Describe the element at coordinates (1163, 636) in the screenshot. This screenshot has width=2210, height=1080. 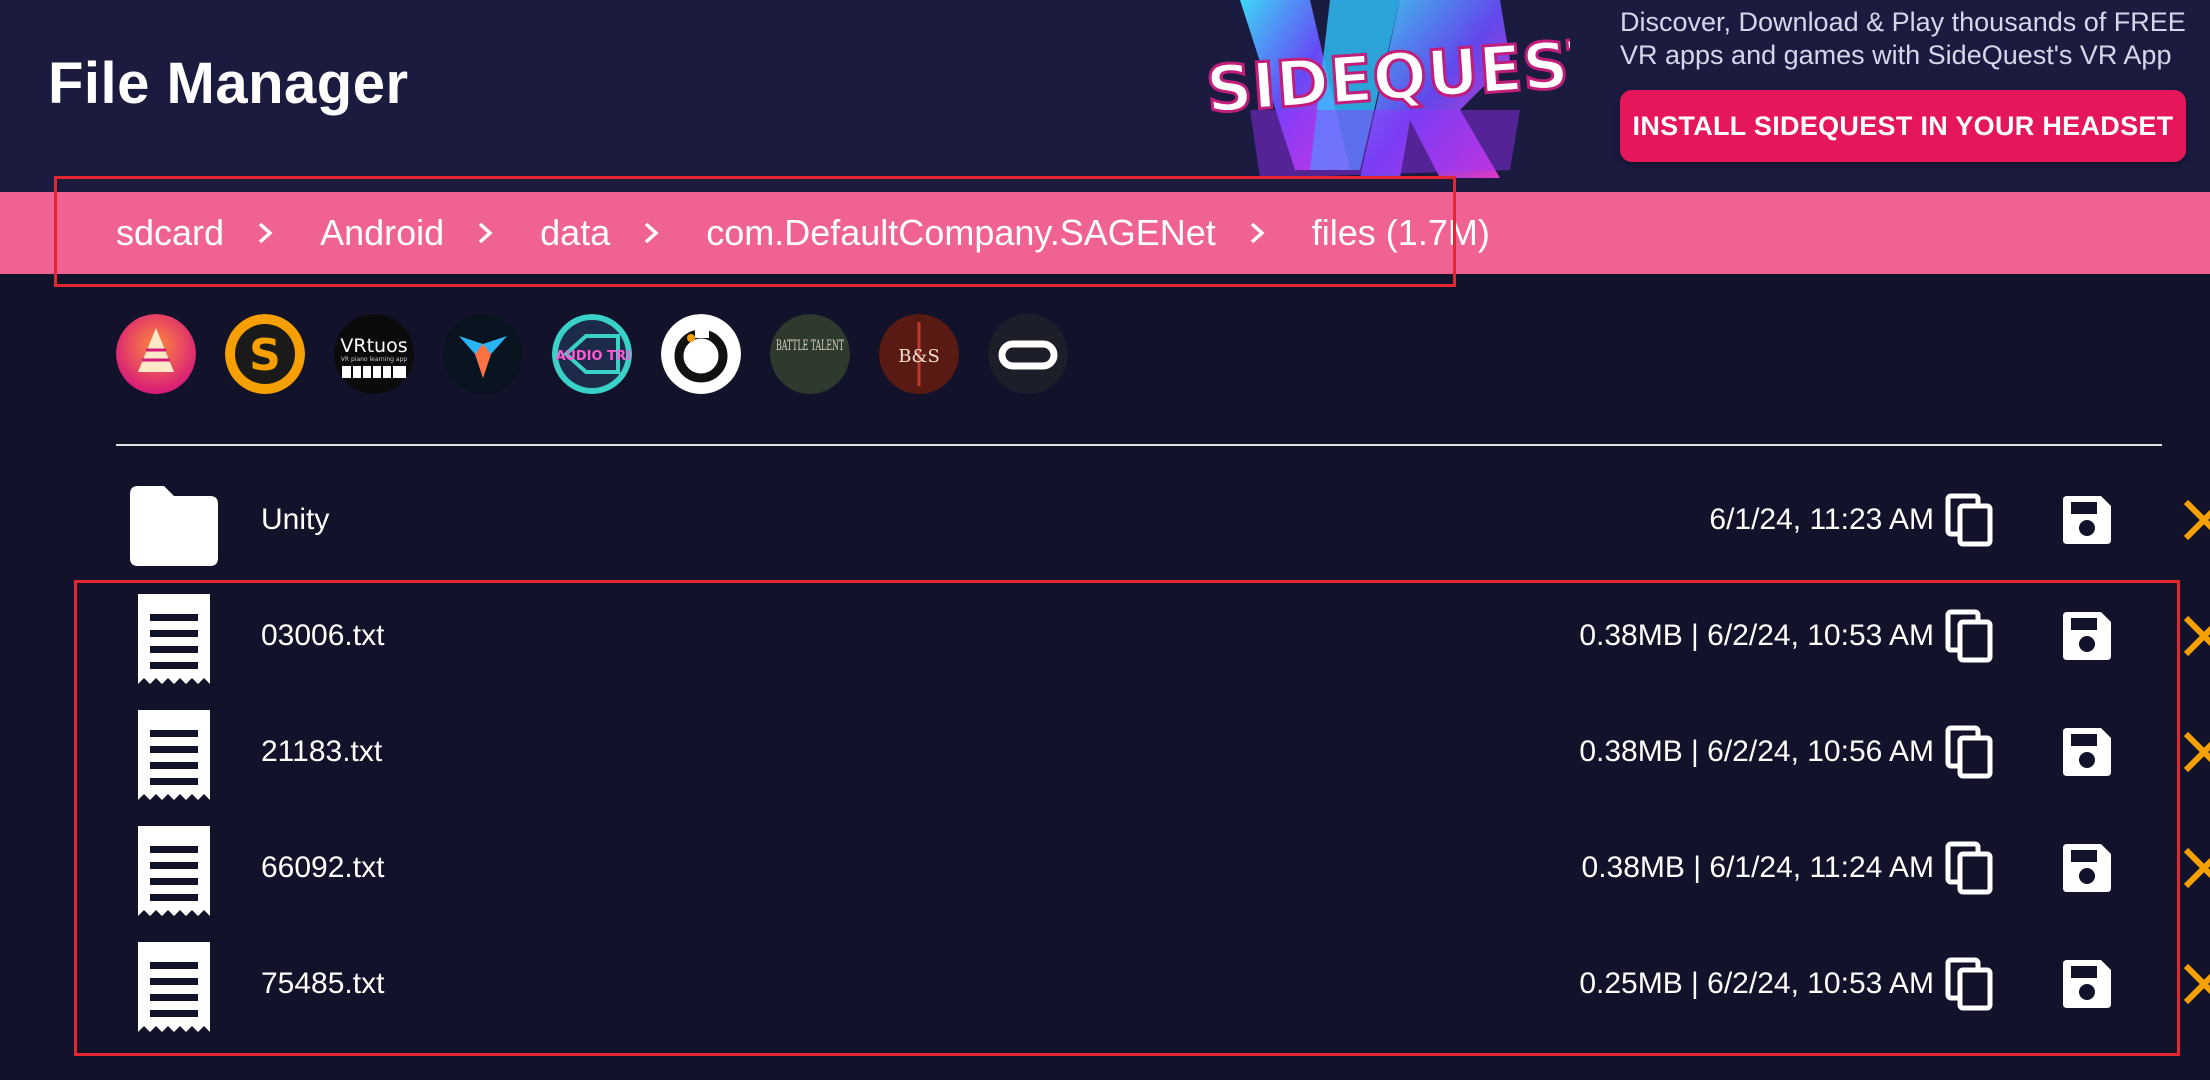
I see `file-row: 03006.txt 0.38MB | 6/2/24, 10:53 AM` at that location.